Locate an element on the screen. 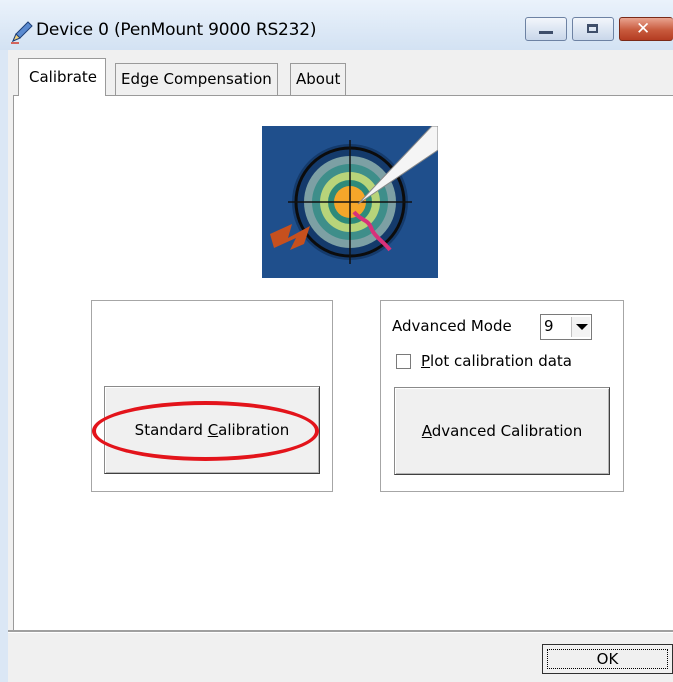  ok-button: OK is located at coordinates (607, 659).